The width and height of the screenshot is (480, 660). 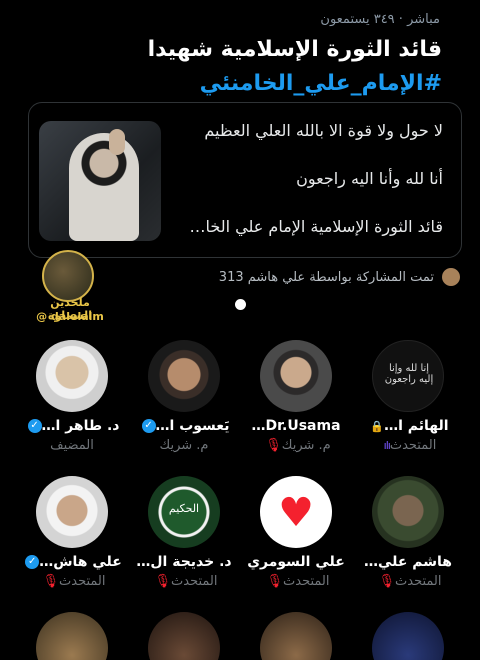 I want to click on avatar: ♥, so click(x=296, y=512).